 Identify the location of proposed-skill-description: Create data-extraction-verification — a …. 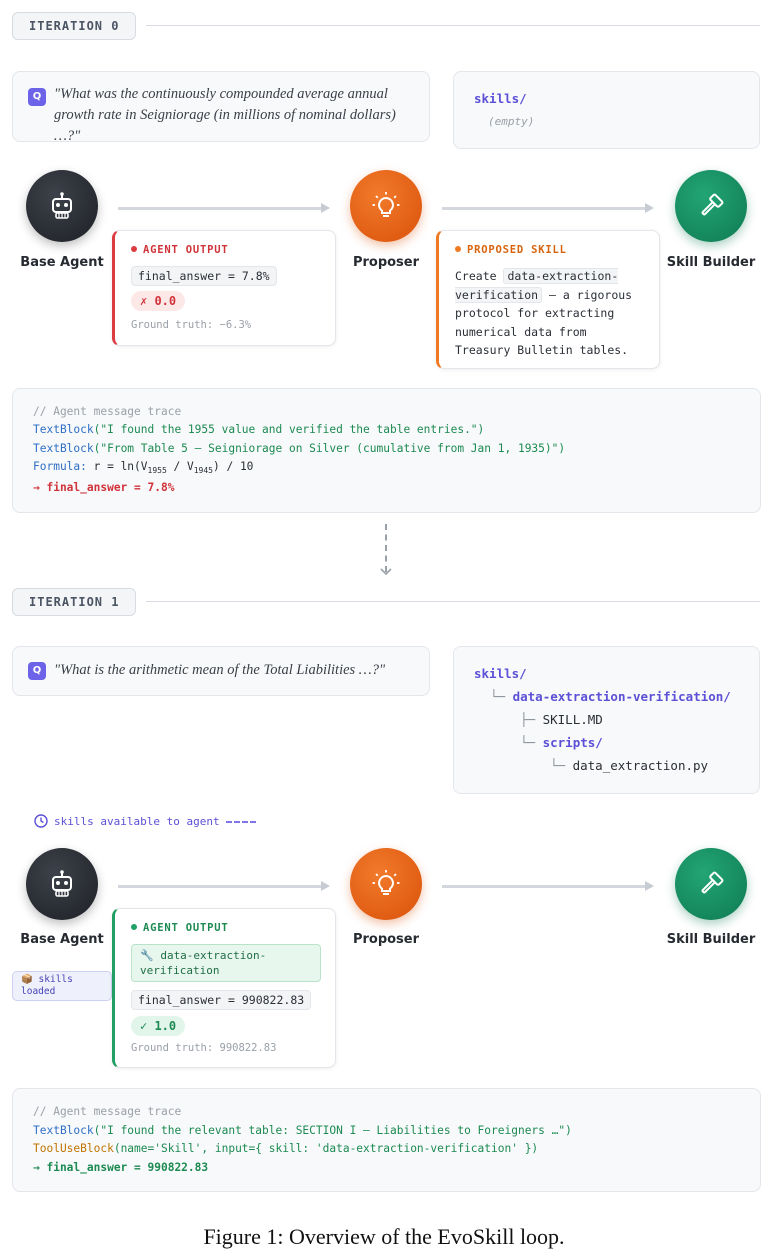
(551, 313).